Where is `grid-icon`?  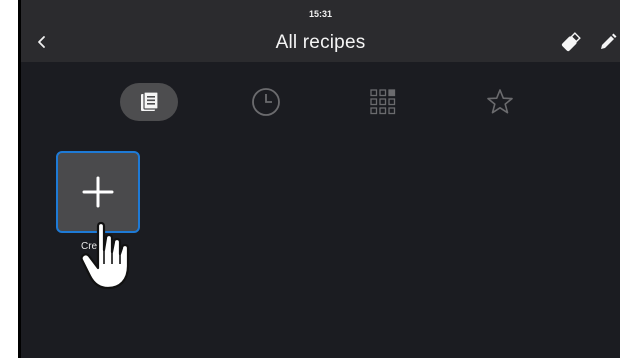 grid-icon is located at coordinates (383, 102).